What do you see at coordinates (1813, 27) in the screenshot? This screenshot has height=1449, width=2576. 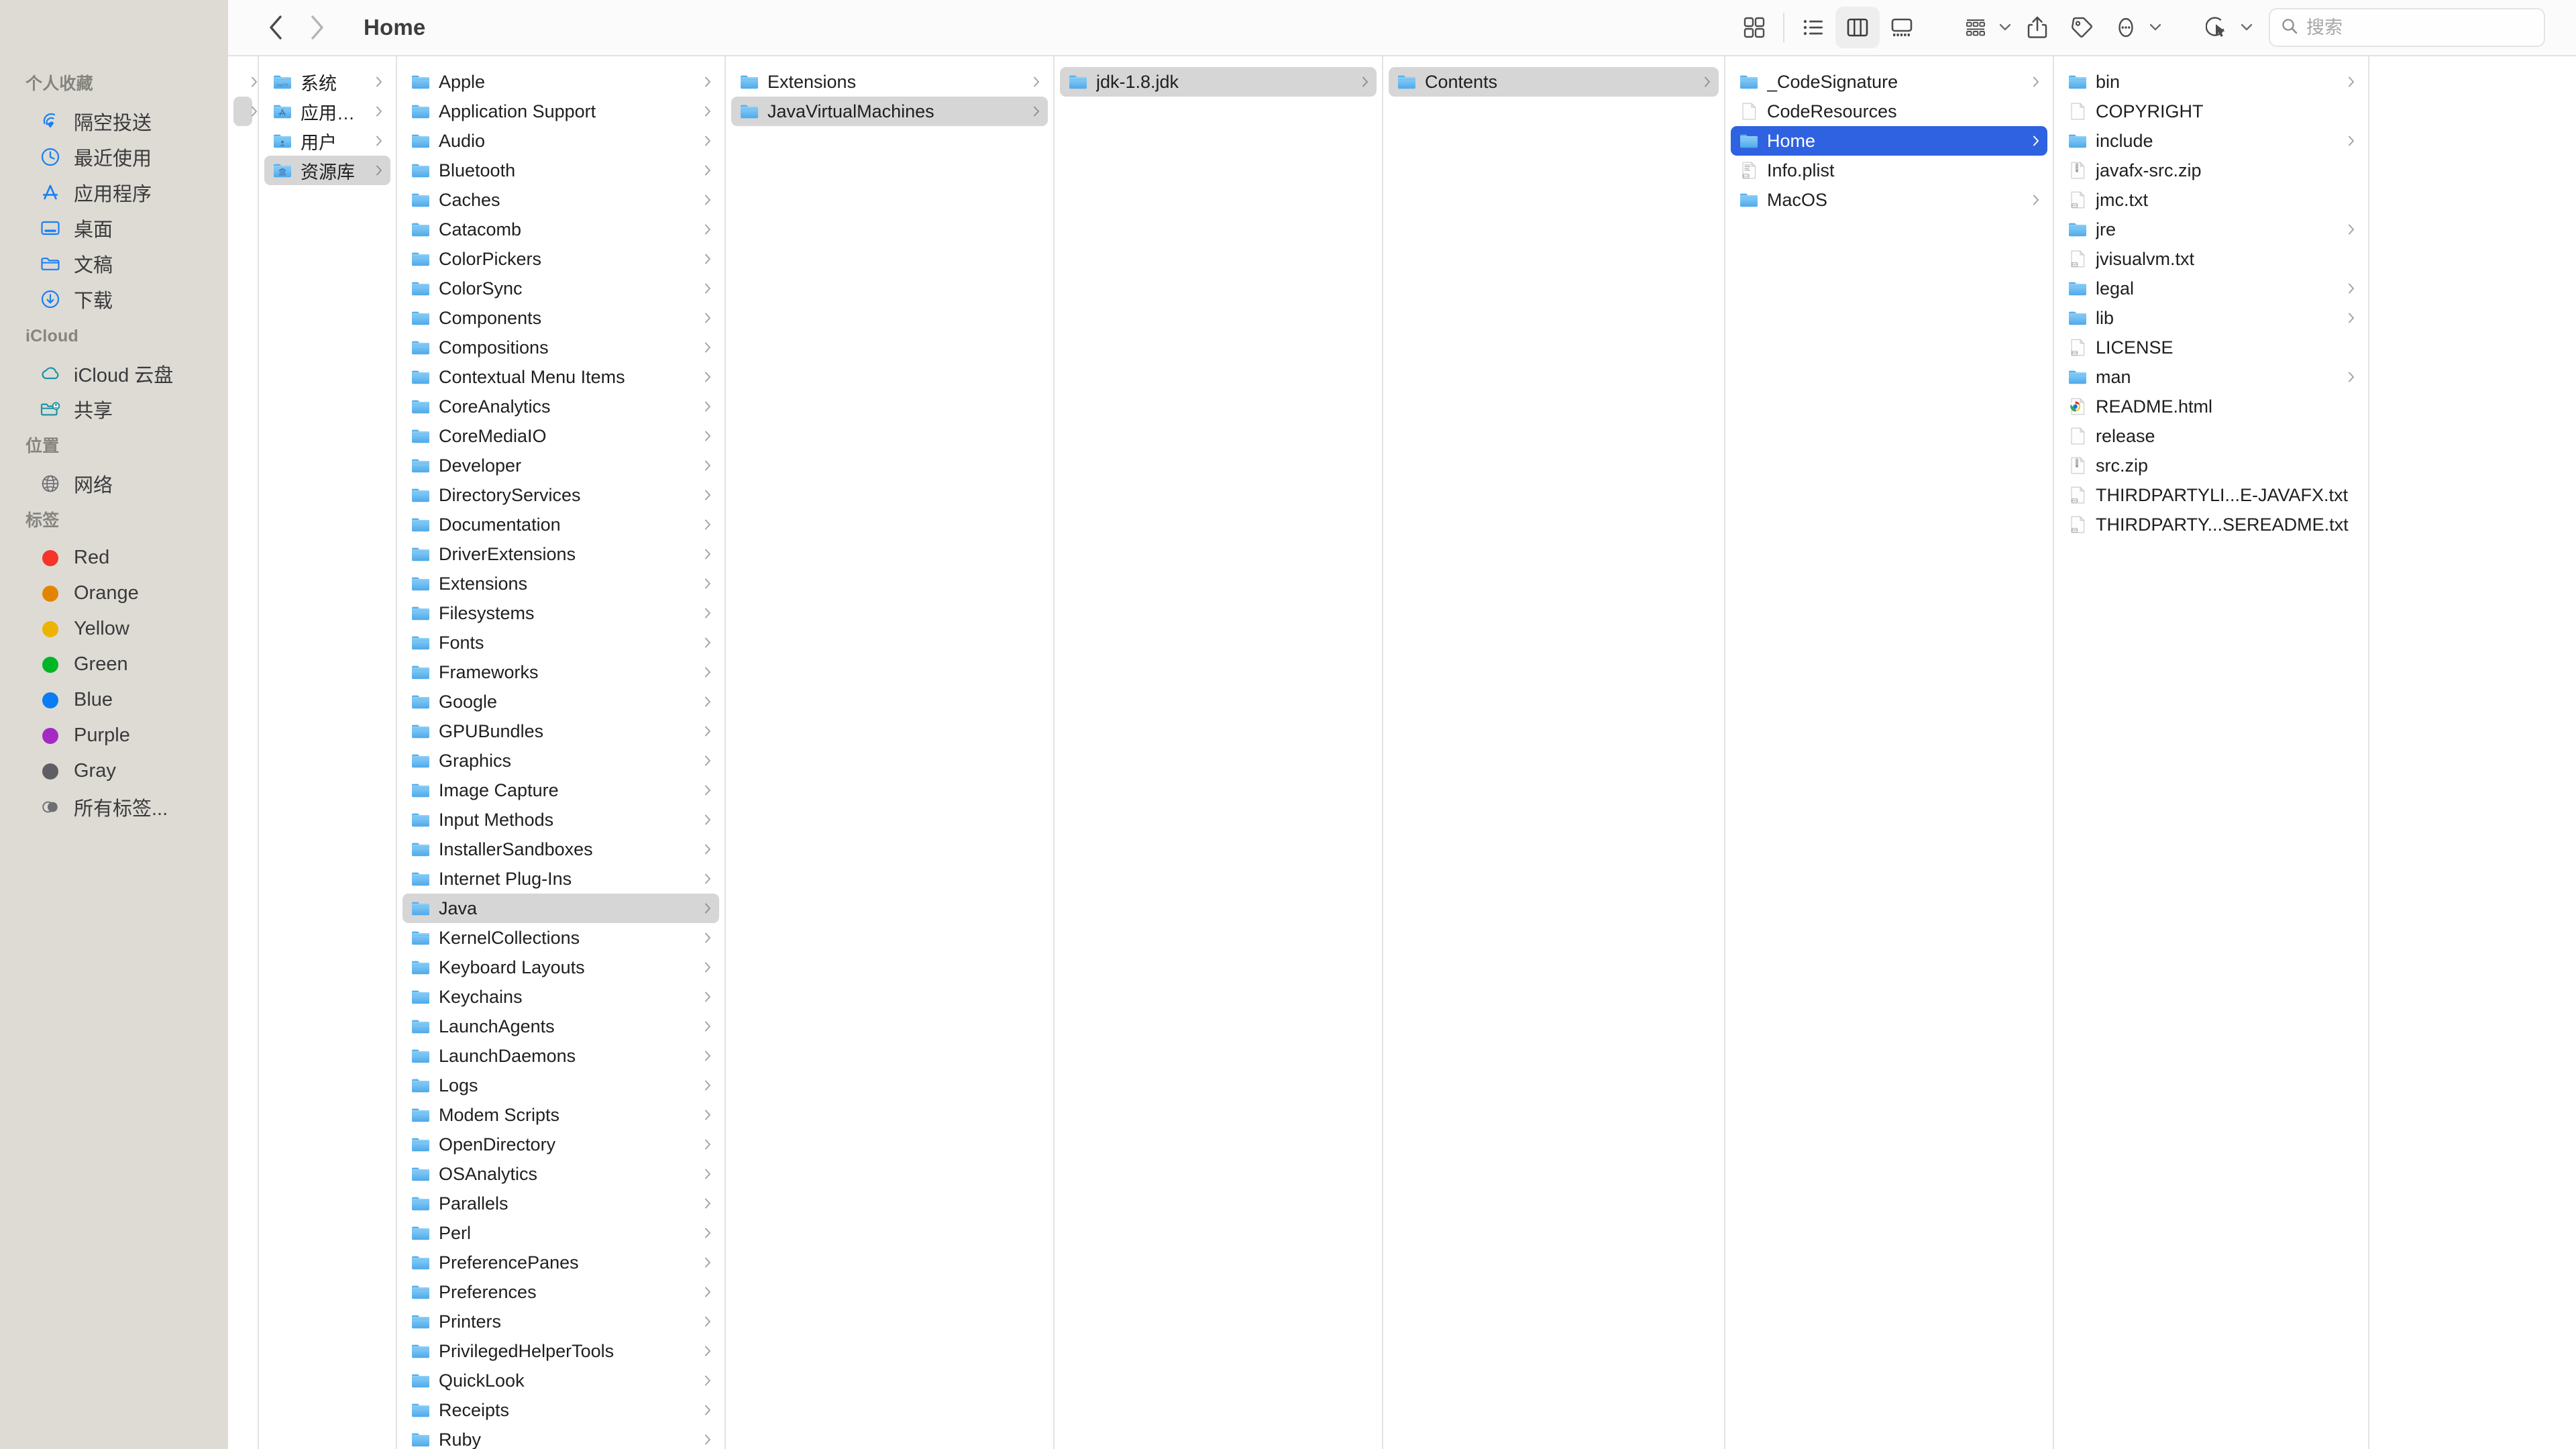 I see `list-view-icon` at bounding box center [1813, 27].